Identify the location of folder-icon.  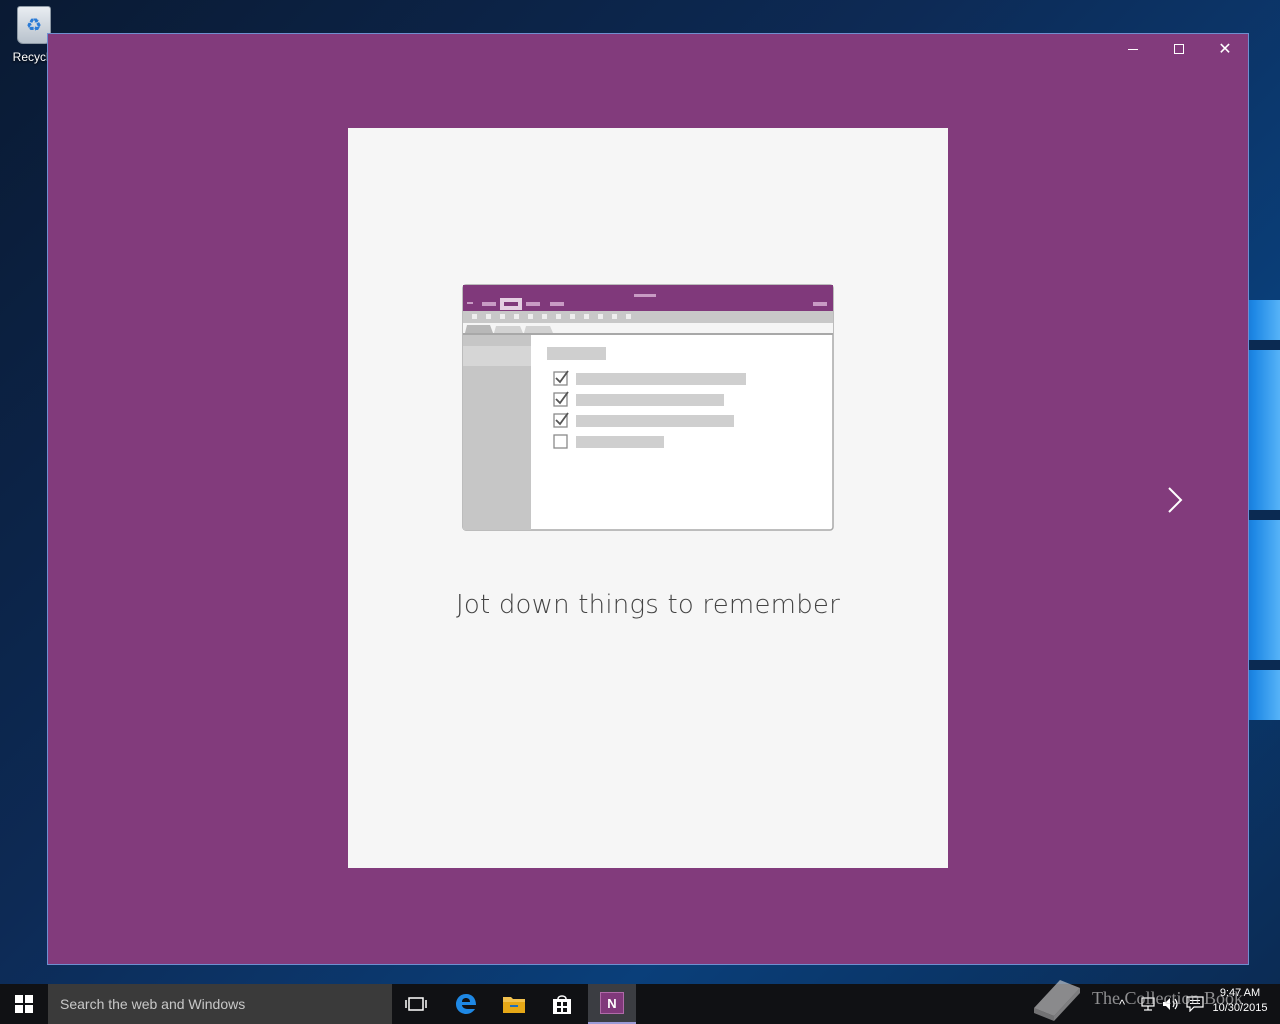
(514, 1005).